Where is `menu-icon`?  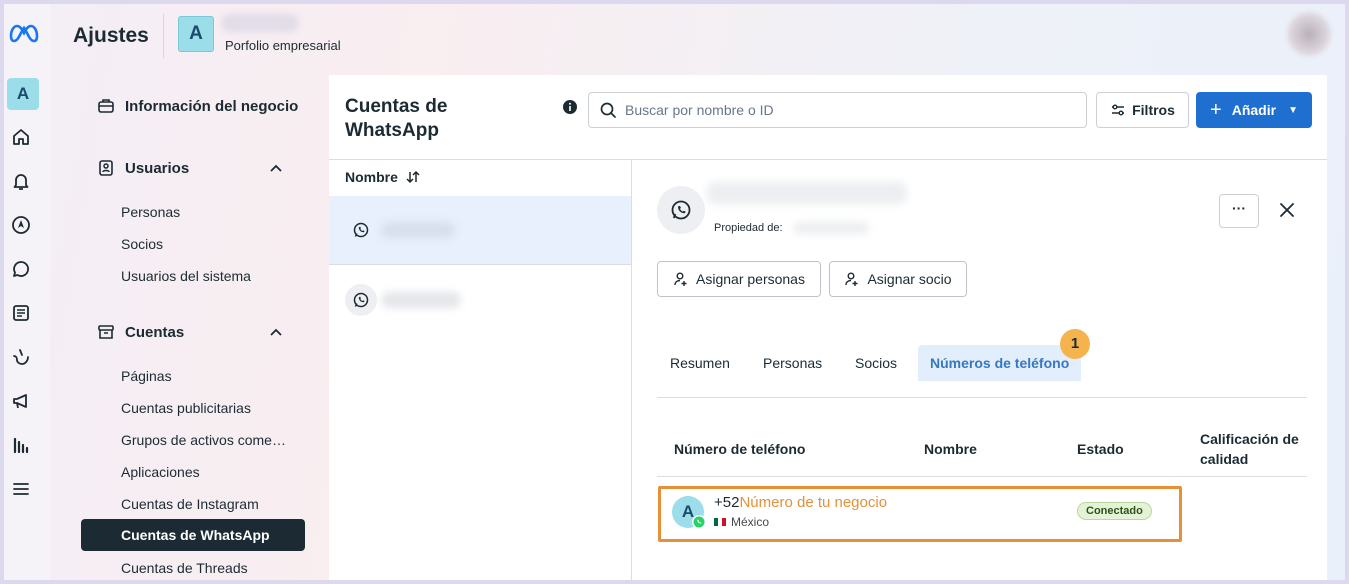
menu-icon is located at coordinates (21, 489).